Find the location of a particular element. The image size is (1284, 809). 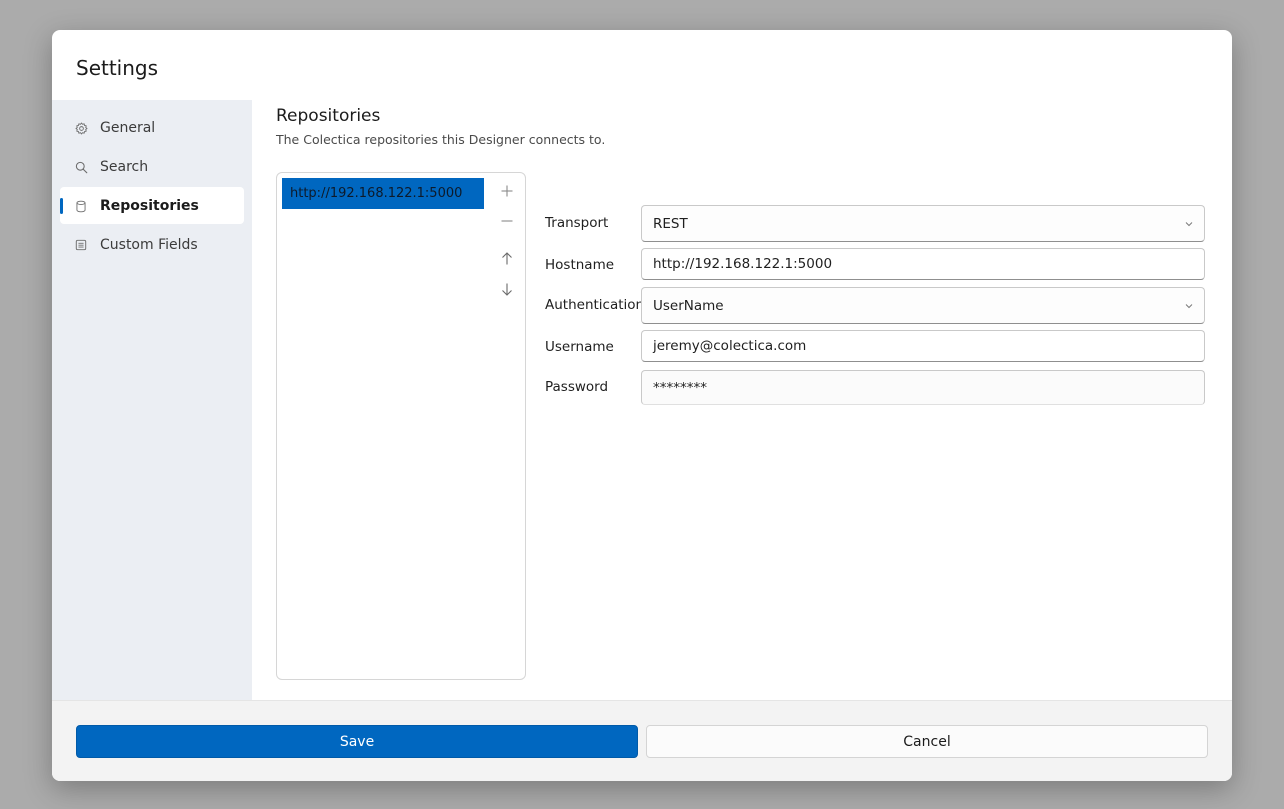

authentication-value: UserName is located at coordinates (688, 305).